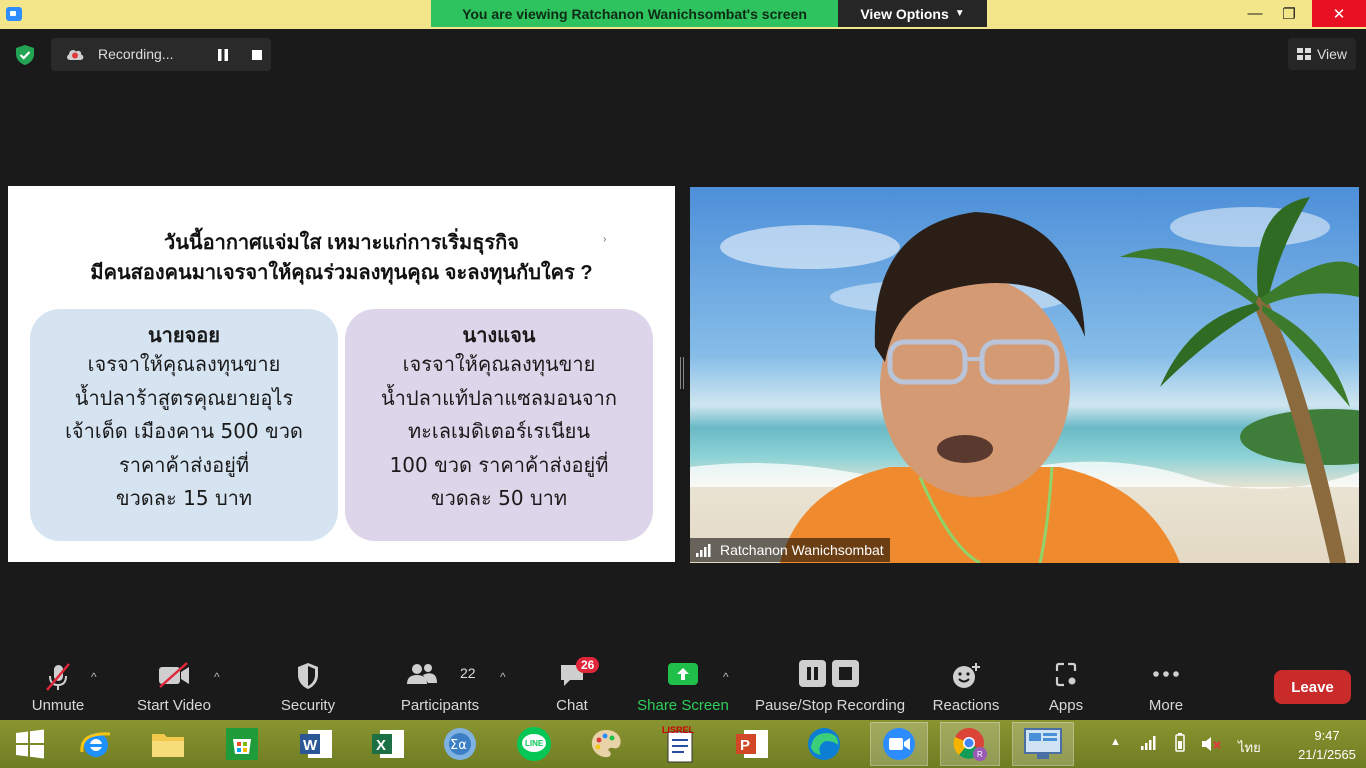 This screenshot has height=768, width=1366. I want to click on apps-button: Apps, so click(1066, 685).